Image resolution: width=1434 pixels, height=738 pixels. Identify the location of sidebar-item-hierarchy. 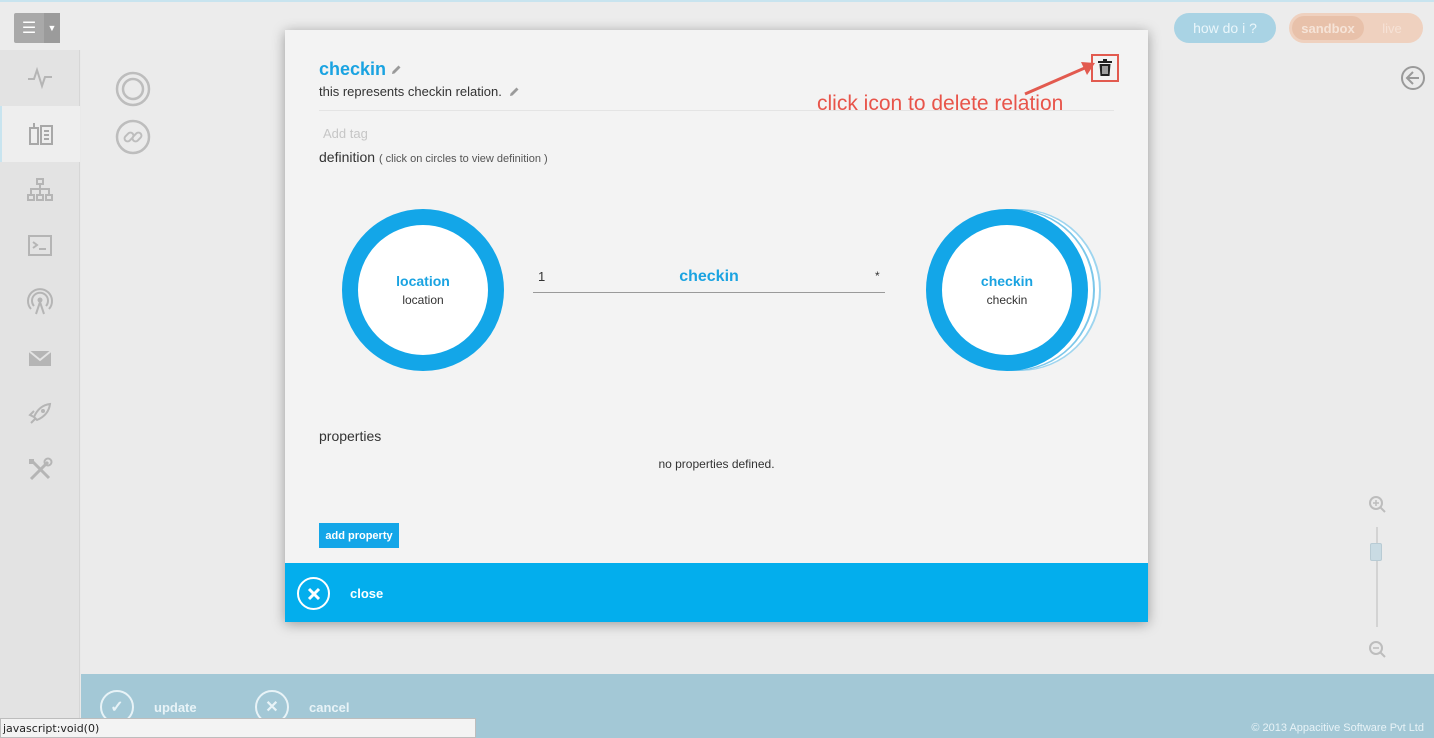
(40, 190).